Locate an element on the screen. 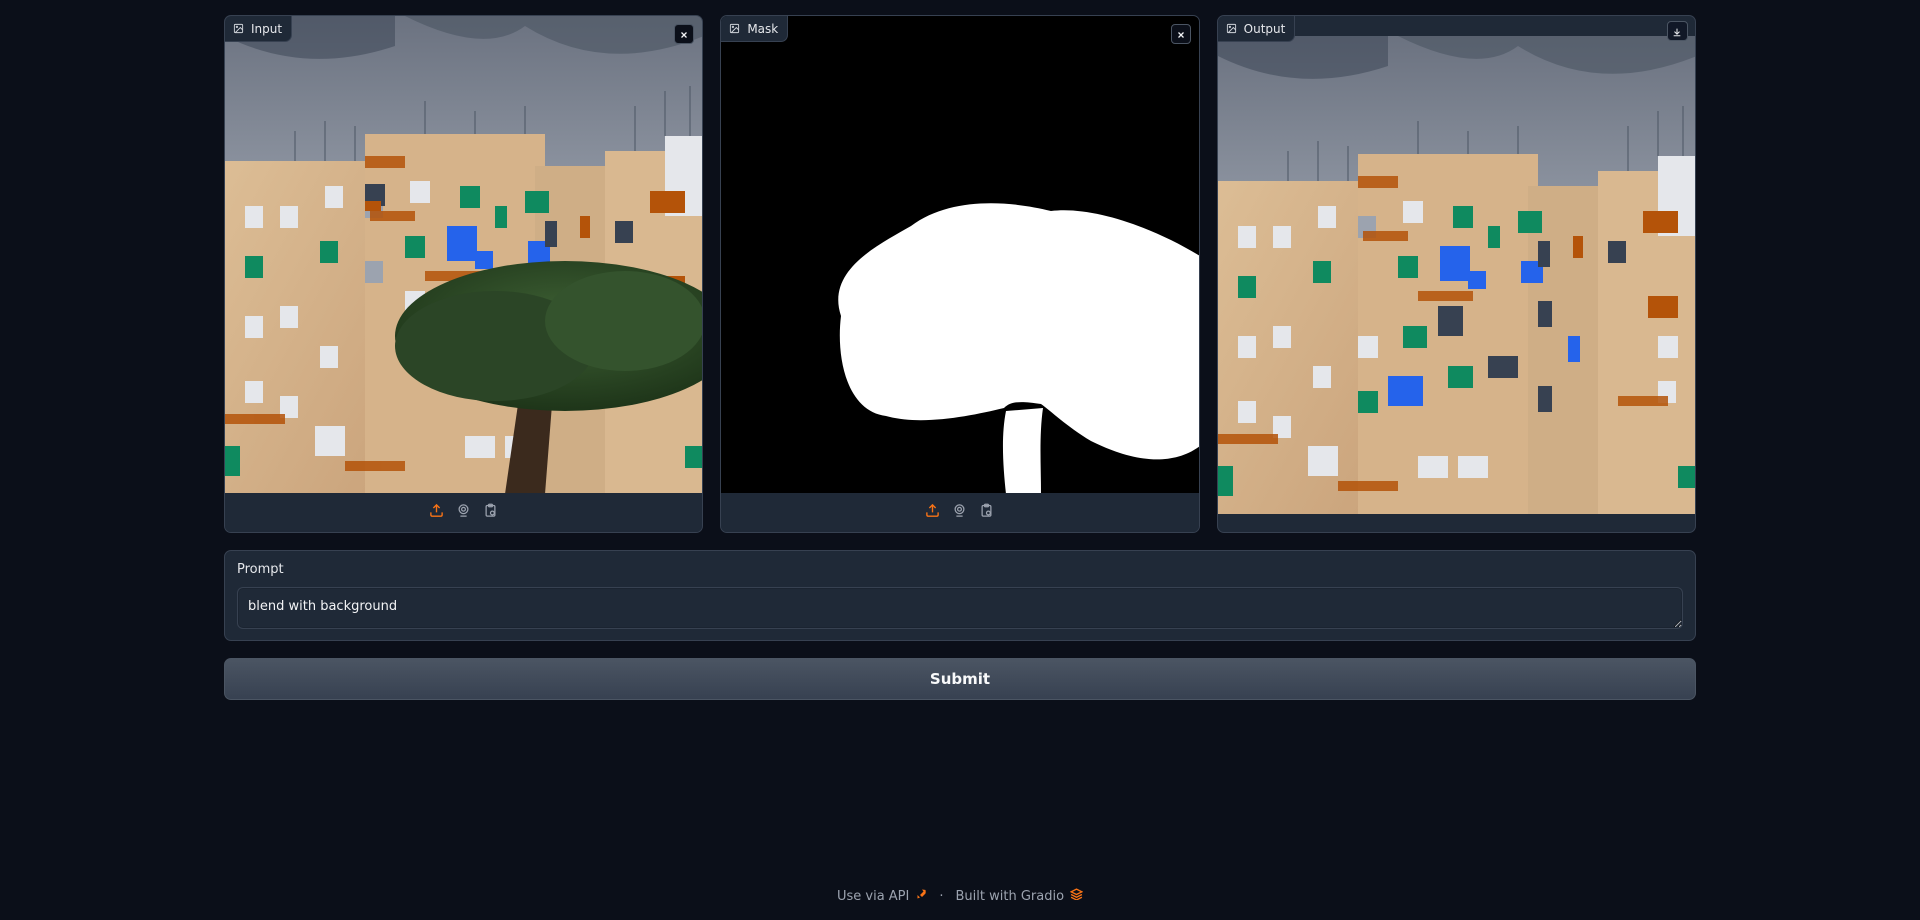  use-via-api-link: Use via API is located at coordinates (882, 896).